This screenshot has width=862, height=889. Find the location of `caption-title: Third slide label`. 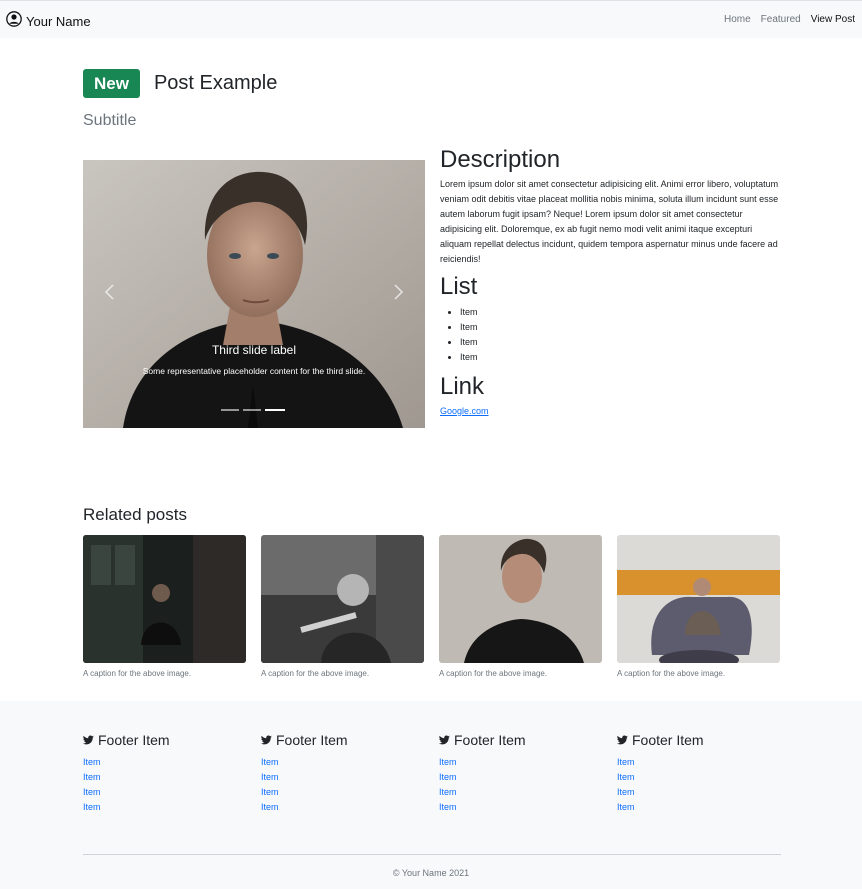

caption-title: Third slide label is located at coordinates (254, 350).